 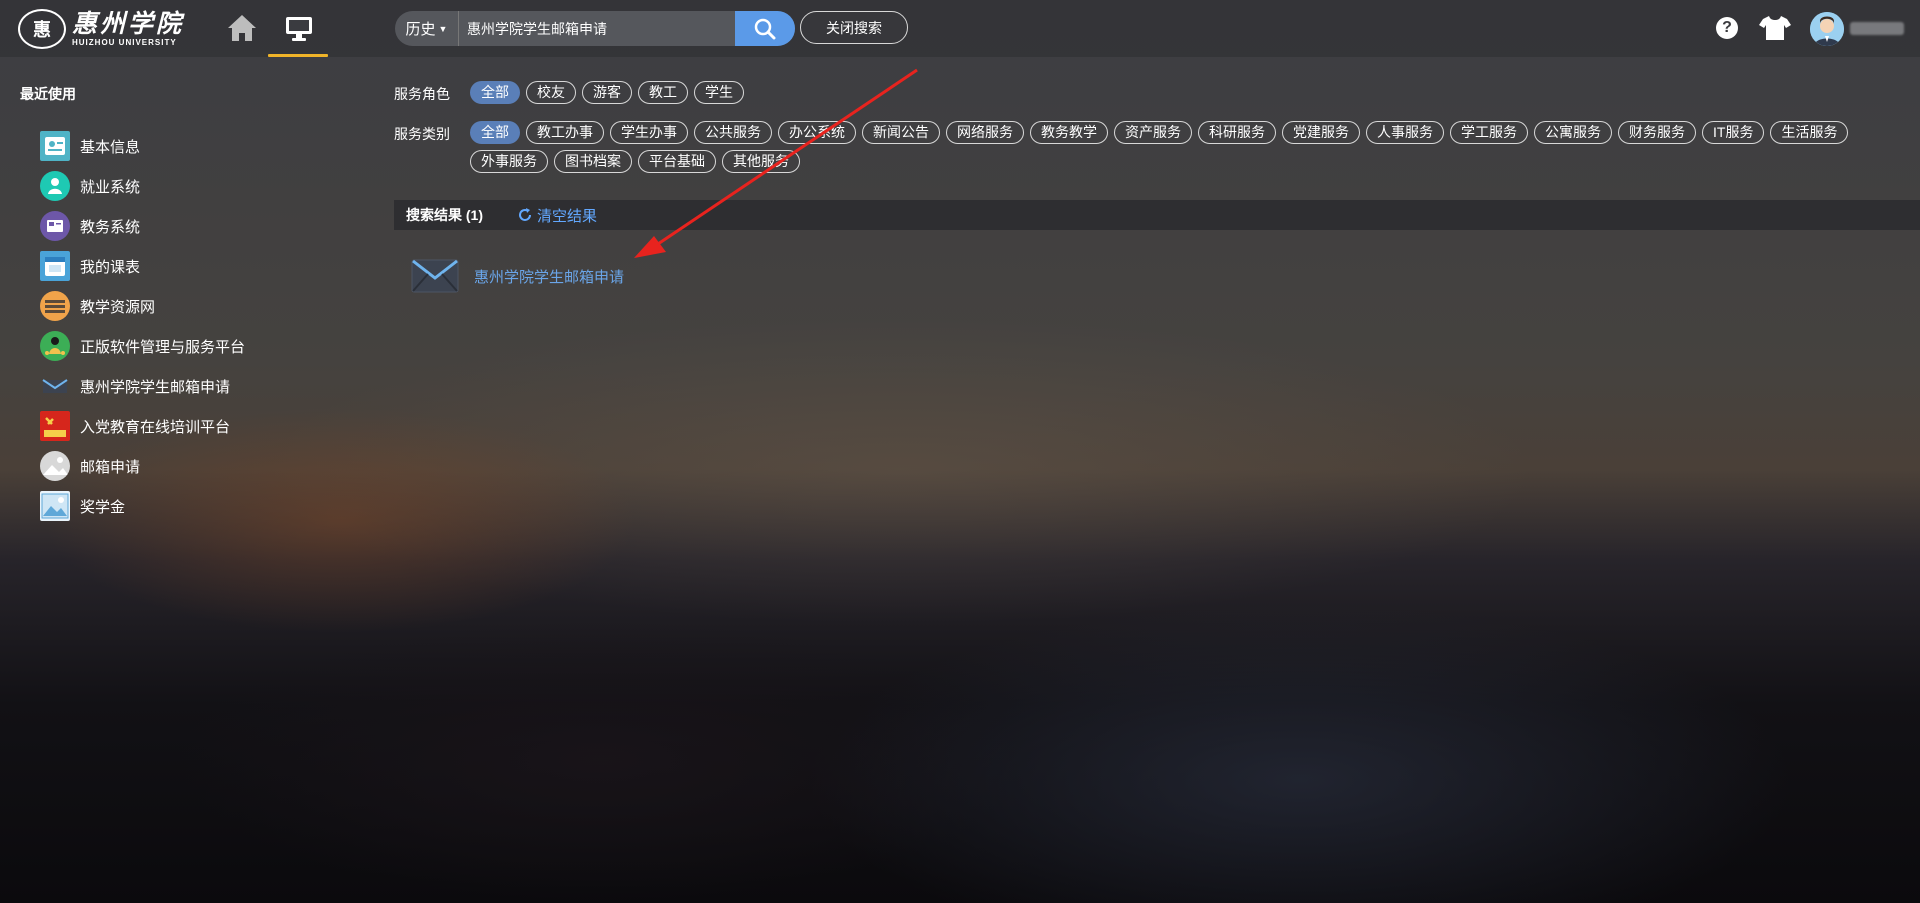 I want to click on user-avatar-icon, so click(x=1827, y=29).